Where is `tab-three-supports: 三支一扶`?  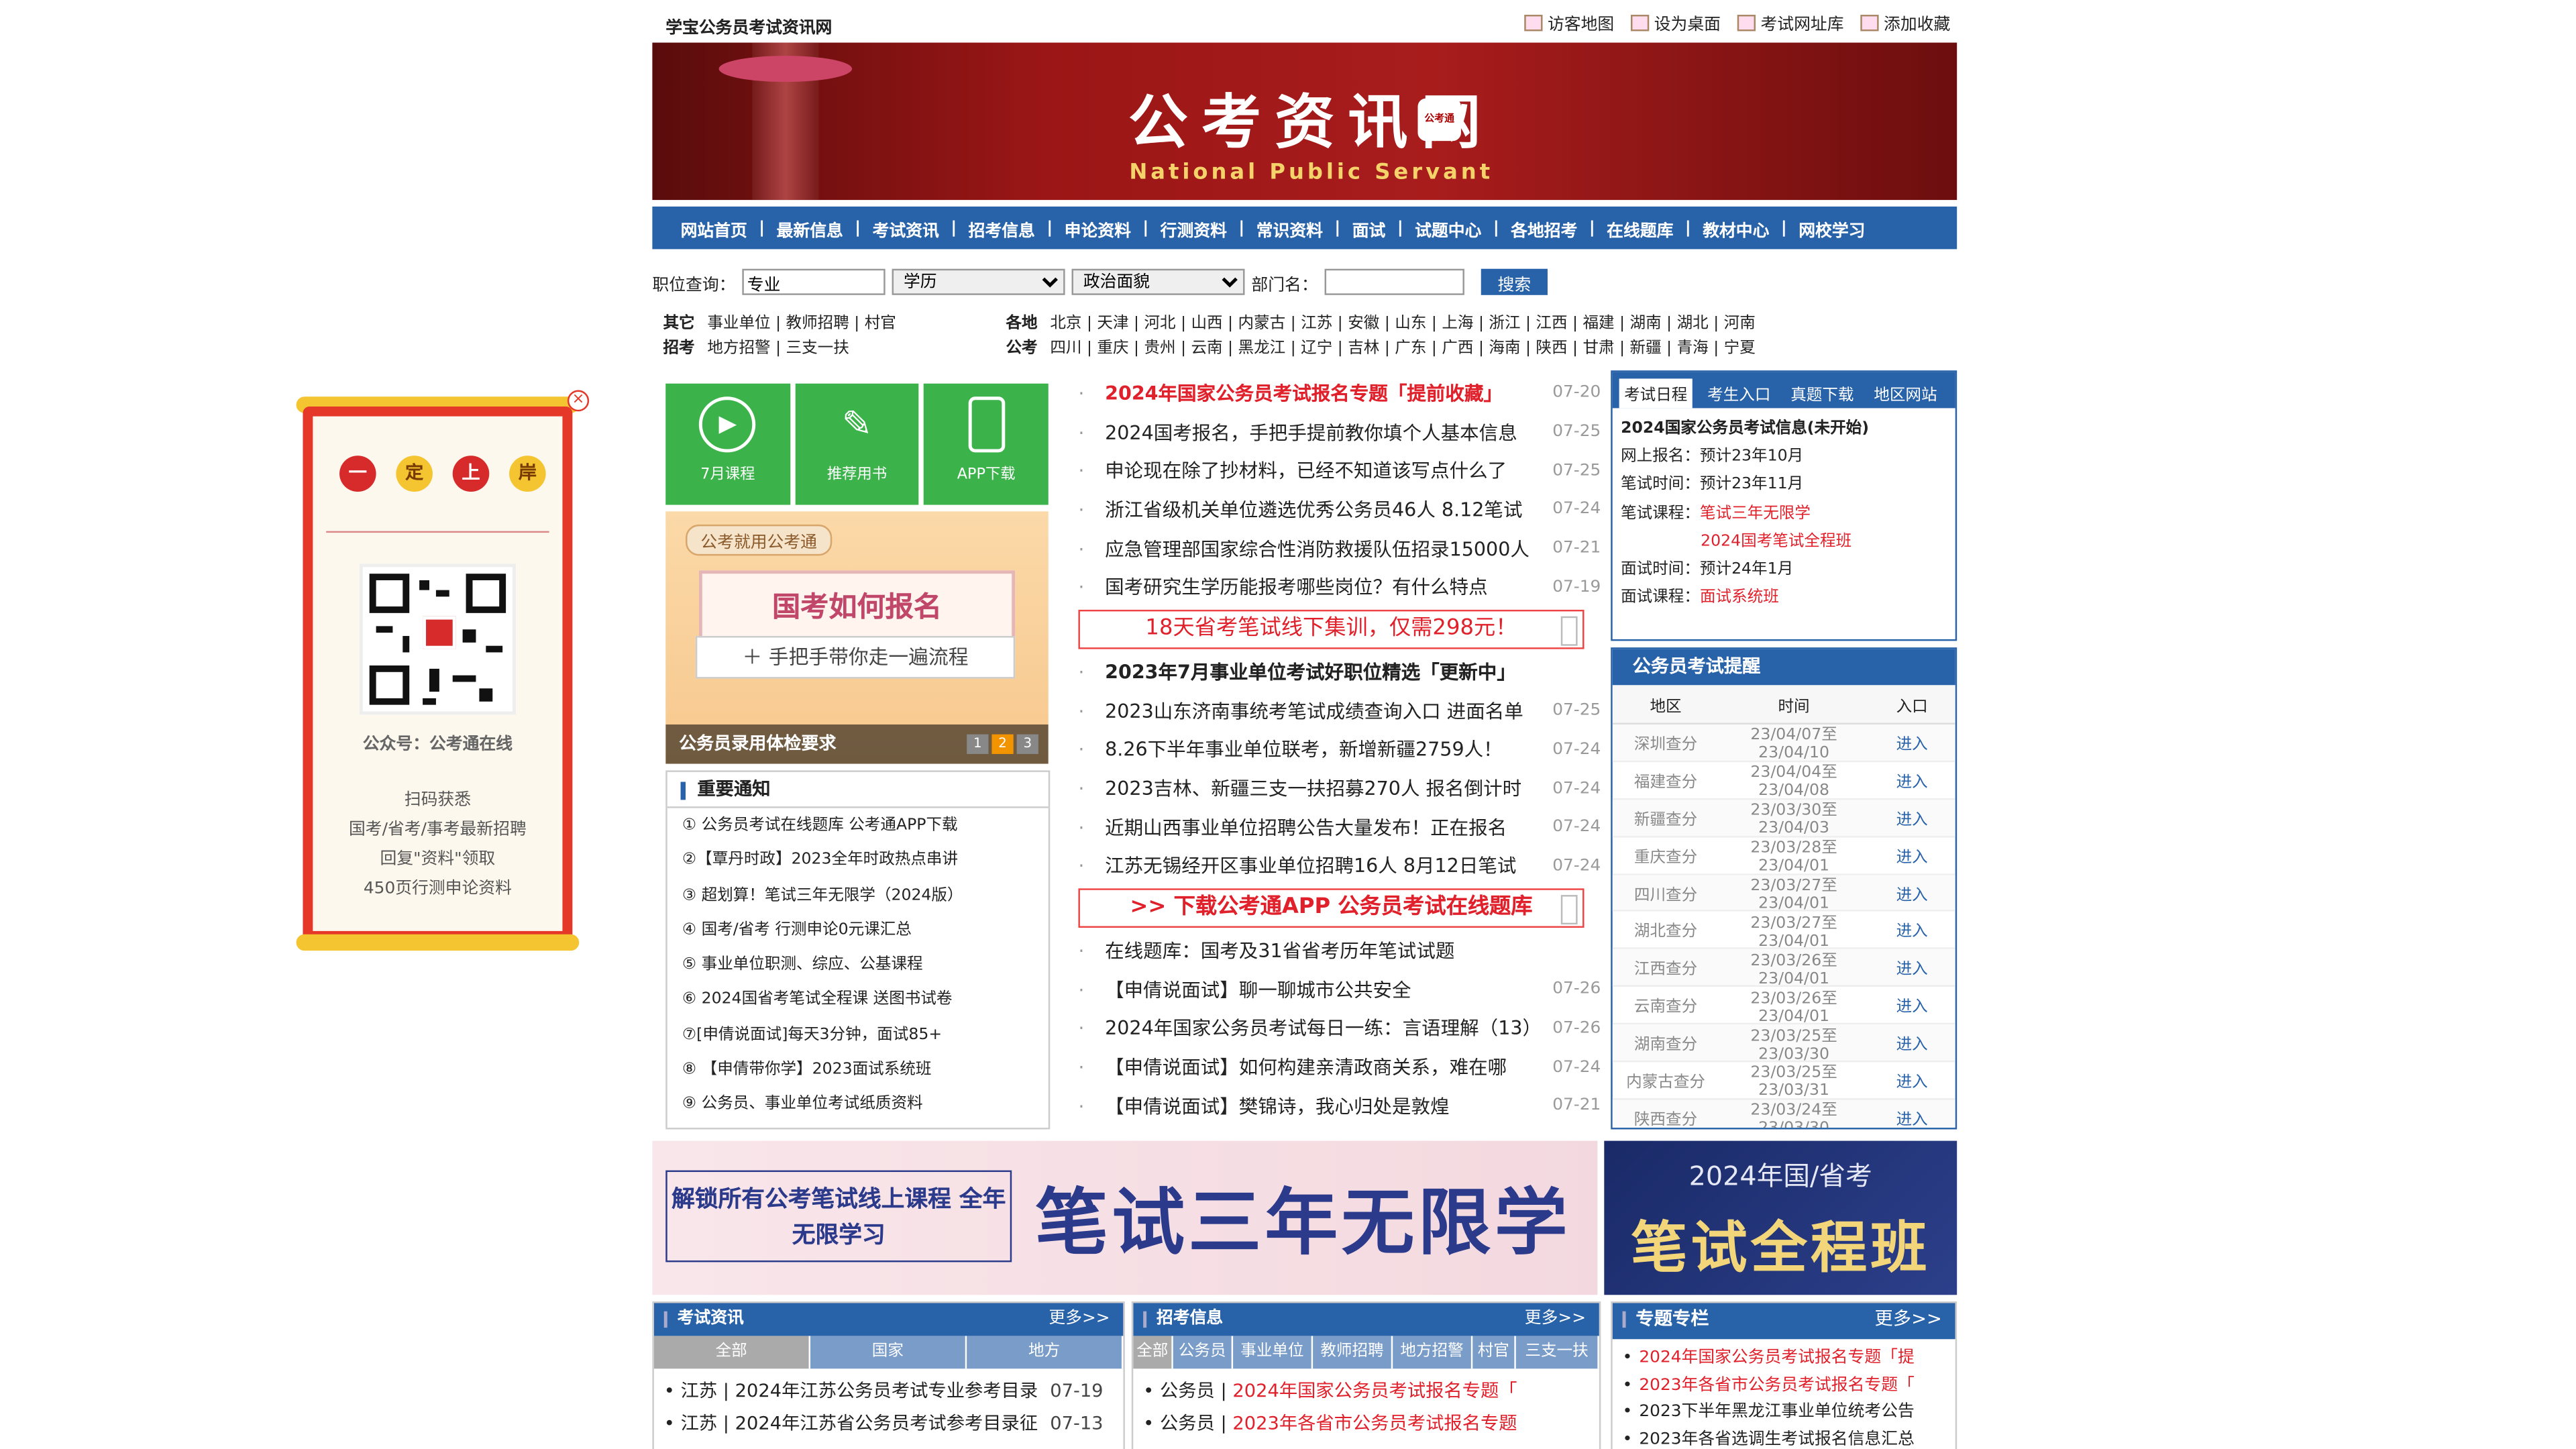 tab-three-supports: 三支一扶 is located at coordinates (1557, 1352).